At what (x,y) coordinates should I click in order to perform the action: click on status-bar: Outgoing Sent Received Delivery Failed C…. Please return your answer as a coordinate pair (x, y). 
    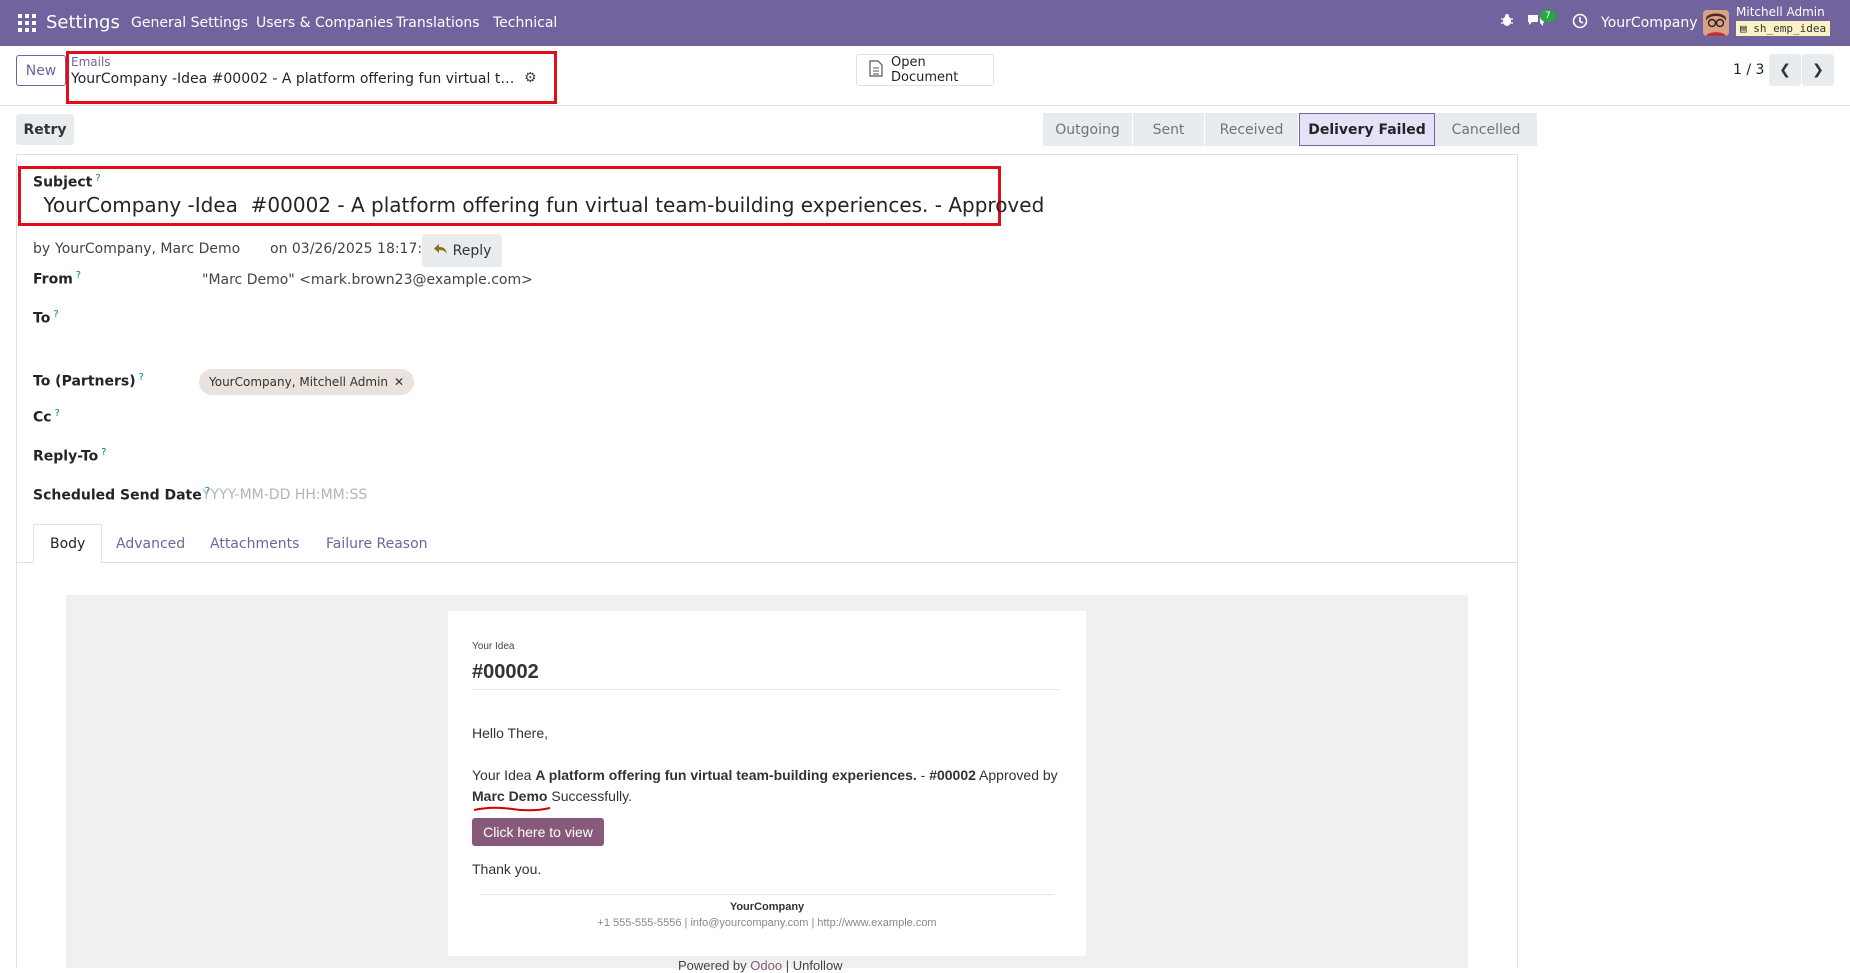
    Looking at the image, I should click on (1290, 129).